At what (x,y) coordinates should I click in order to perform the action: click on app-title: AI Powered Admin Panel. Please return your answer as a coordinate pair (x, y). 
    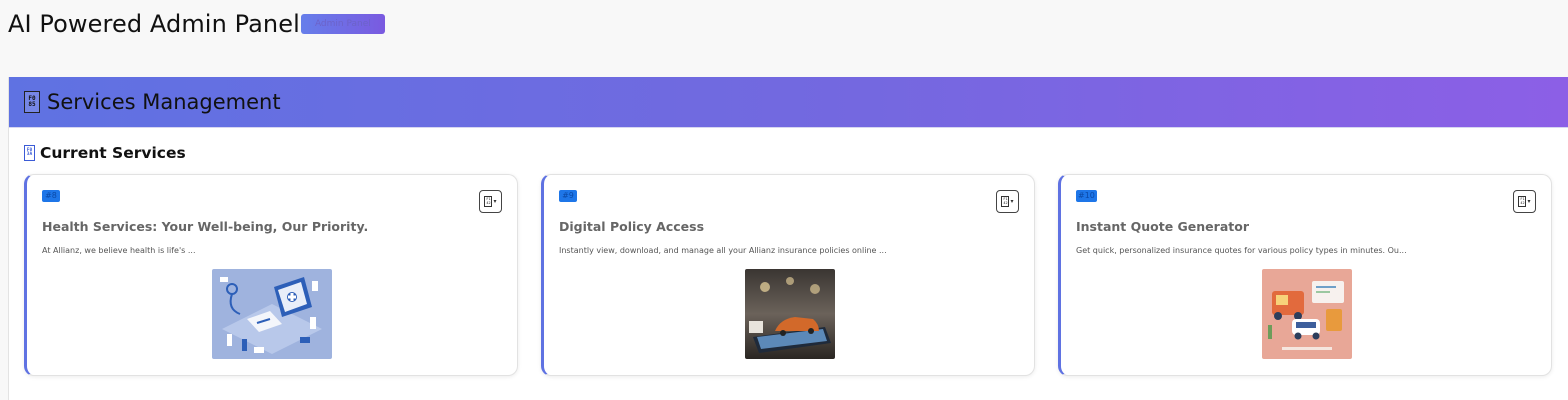
    Looking at the image, I should click on (154, 24).